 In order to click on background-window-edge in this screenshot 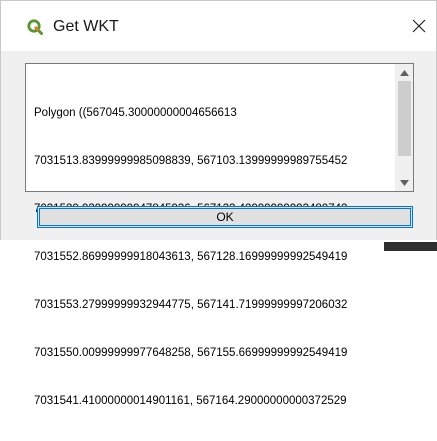, I will do `click(410, 246)`.